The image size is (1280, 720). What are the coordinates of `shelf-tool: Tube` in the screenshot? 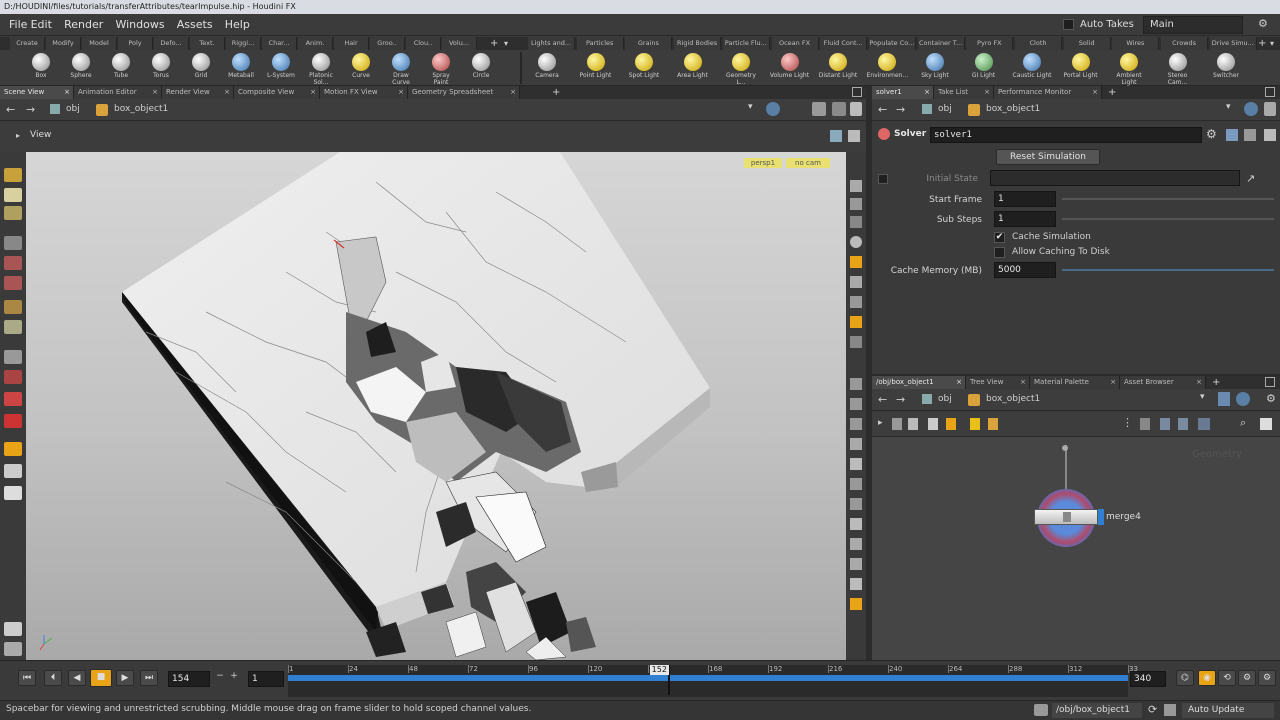 It's located at (121, 68).